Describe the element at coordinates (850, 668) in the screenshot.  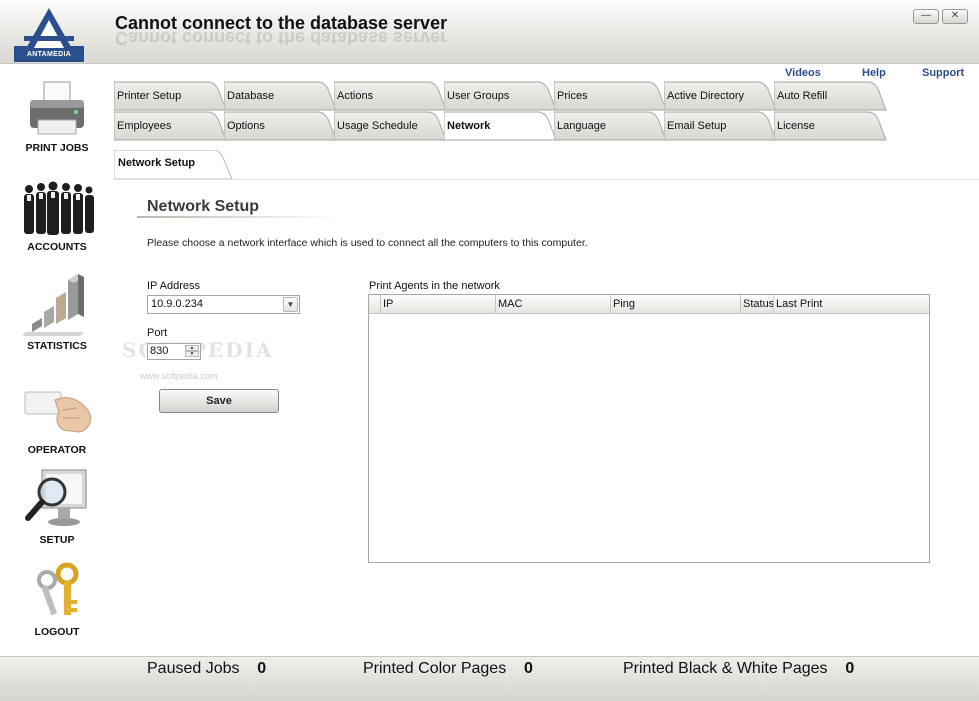
I see `bw-pages-value: 0` at that location.